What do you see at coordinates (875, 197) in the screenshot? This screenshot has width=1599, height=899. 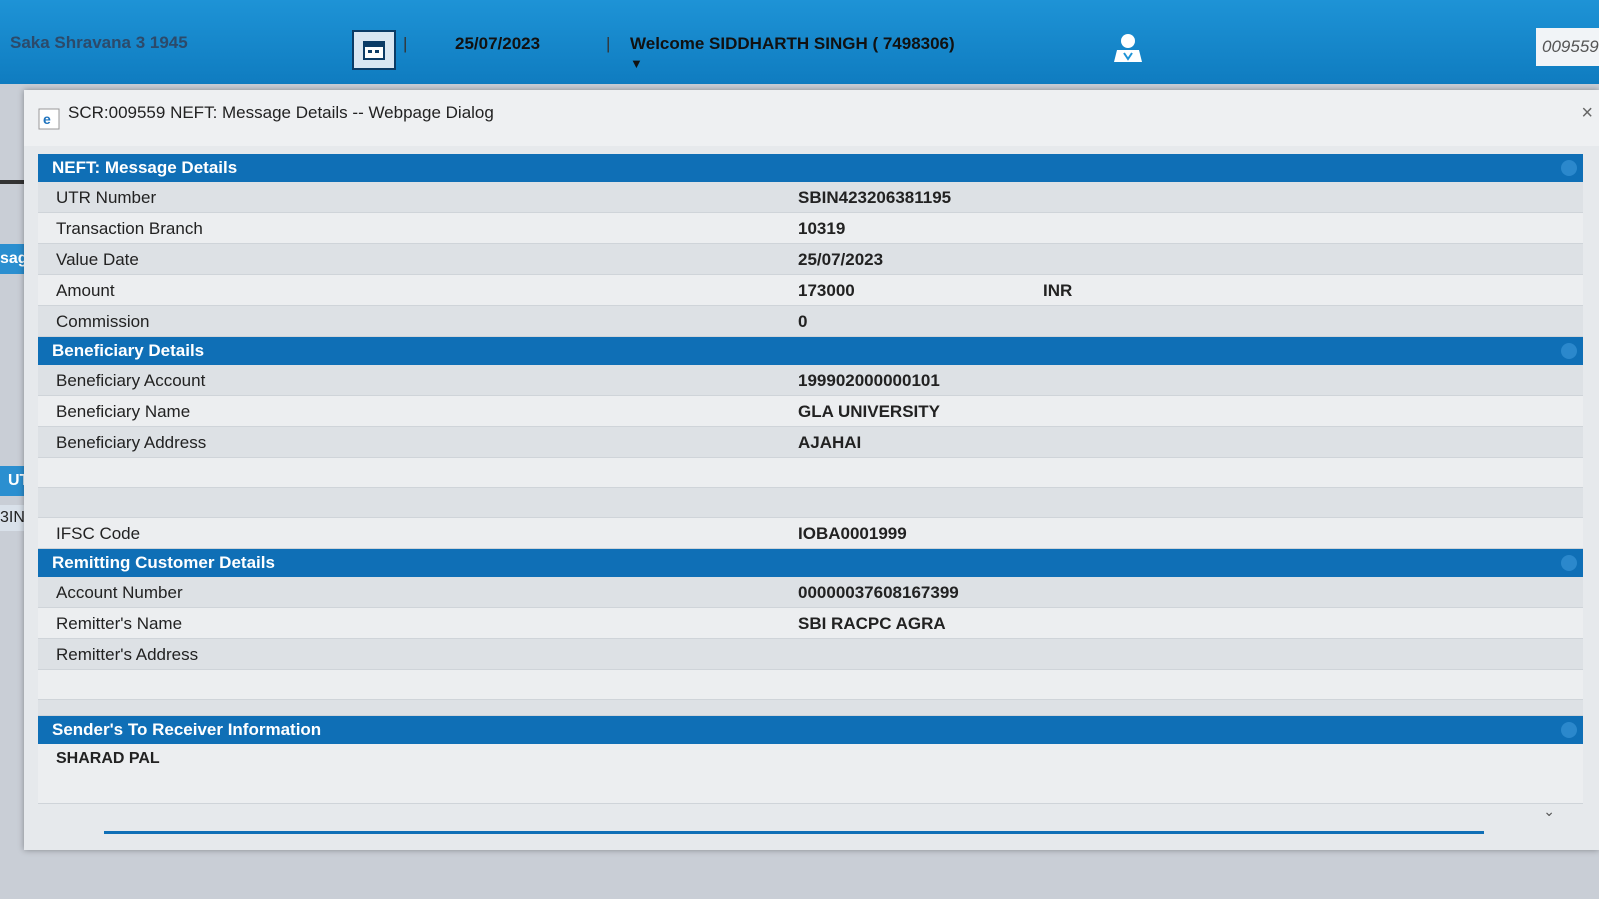 I see `field-value: SBIN423206381195` at bounding box center [875, 197].